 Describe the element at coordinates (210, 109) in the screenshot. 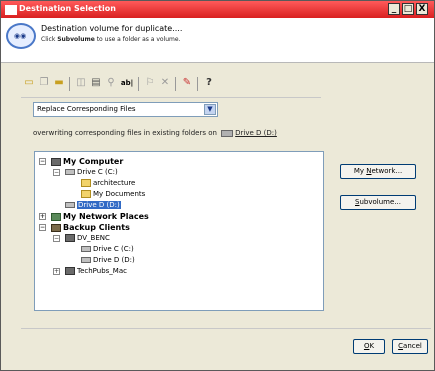

I see `chevron-down-icon: ▼` at that location.